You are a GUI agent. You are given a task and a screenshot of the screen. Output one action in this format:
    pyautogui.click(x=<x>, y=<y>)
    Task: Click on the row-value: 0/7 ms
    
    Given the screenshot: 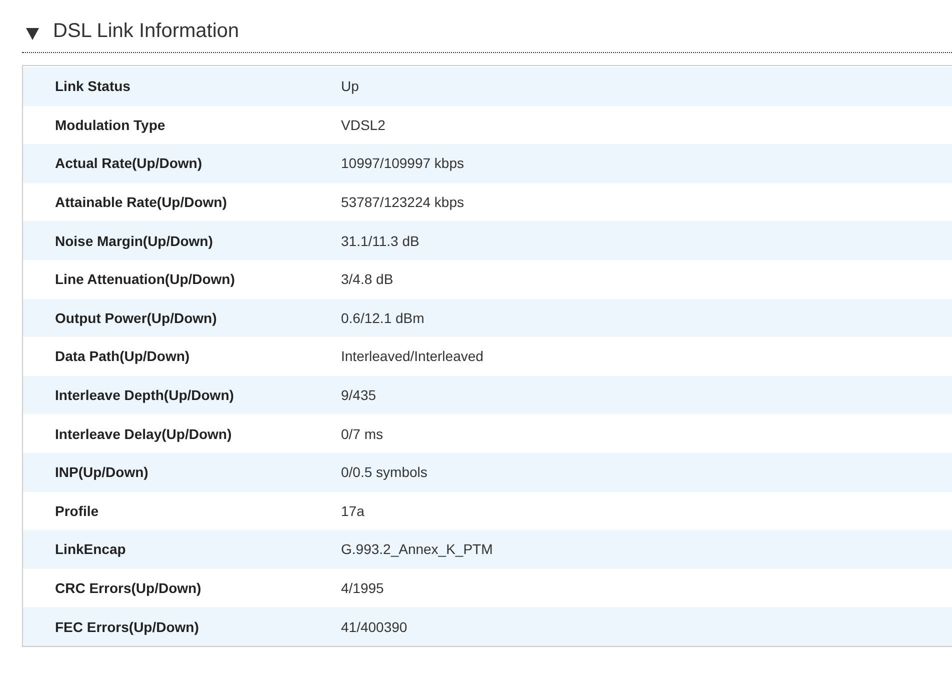 What is the action you would take?
    pyautogui.click(x=362, y=434)
    